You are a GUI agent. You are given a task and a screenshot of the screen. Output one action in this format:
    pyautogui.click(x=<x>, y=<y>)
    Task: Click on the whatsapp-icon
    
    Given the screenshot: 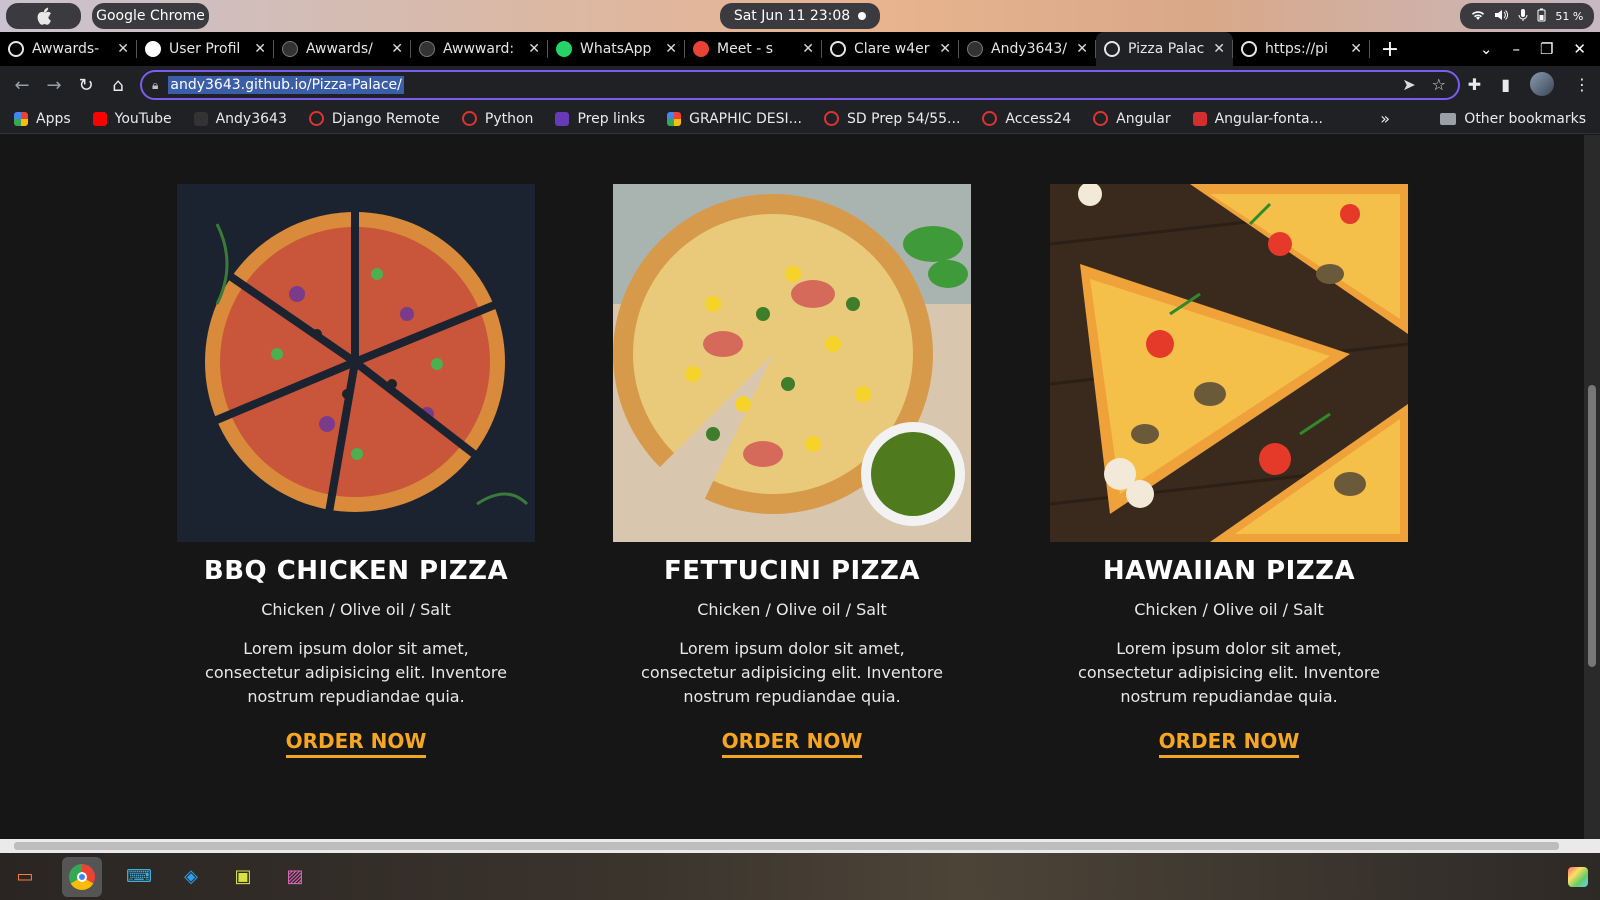 What is the action you would take?
    pyautogui.click(x=564, y=49)
    